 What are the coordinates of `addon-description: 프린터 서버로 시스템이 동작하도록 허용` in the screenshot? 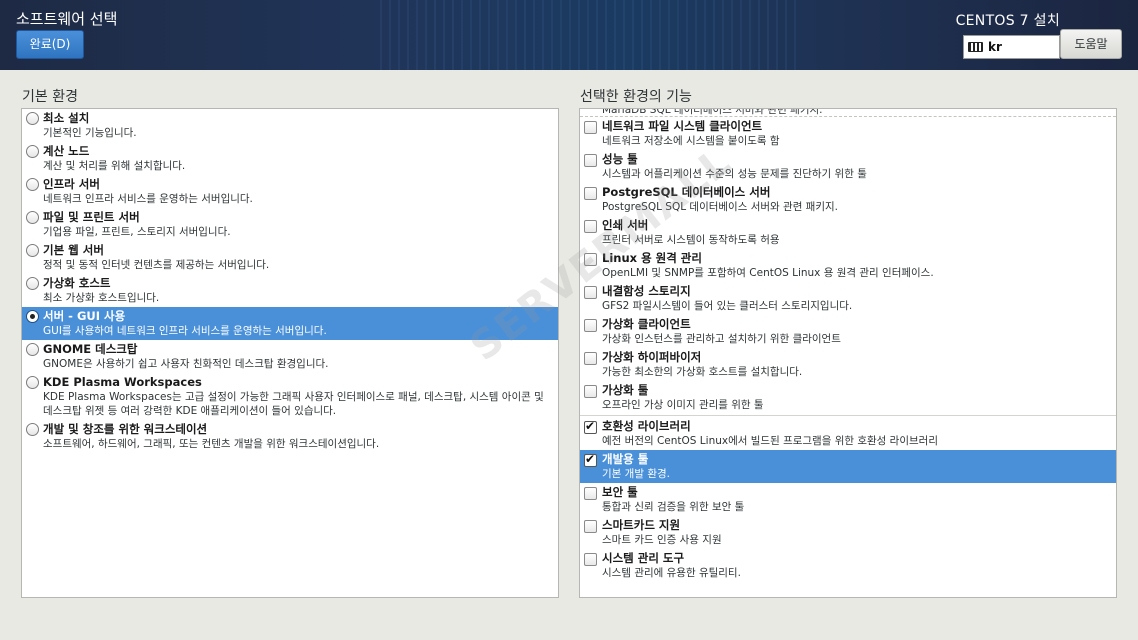 It's located at (691, 240).